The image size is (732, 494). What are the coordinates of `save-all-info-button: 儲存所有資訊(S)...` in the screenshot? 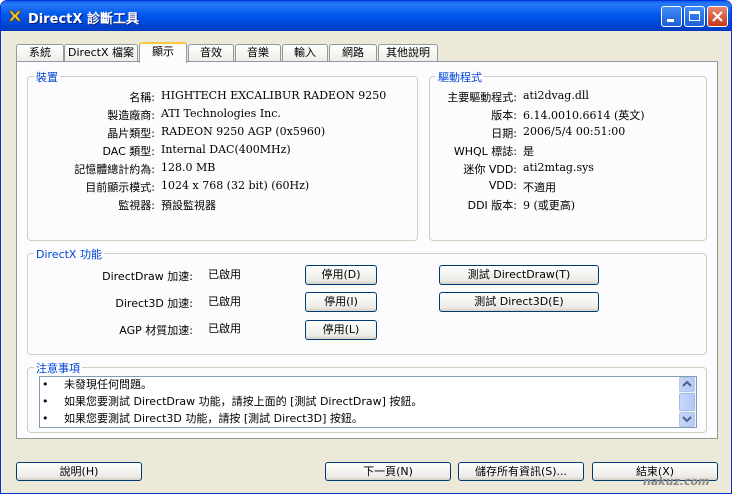 It's located at (521, 471).